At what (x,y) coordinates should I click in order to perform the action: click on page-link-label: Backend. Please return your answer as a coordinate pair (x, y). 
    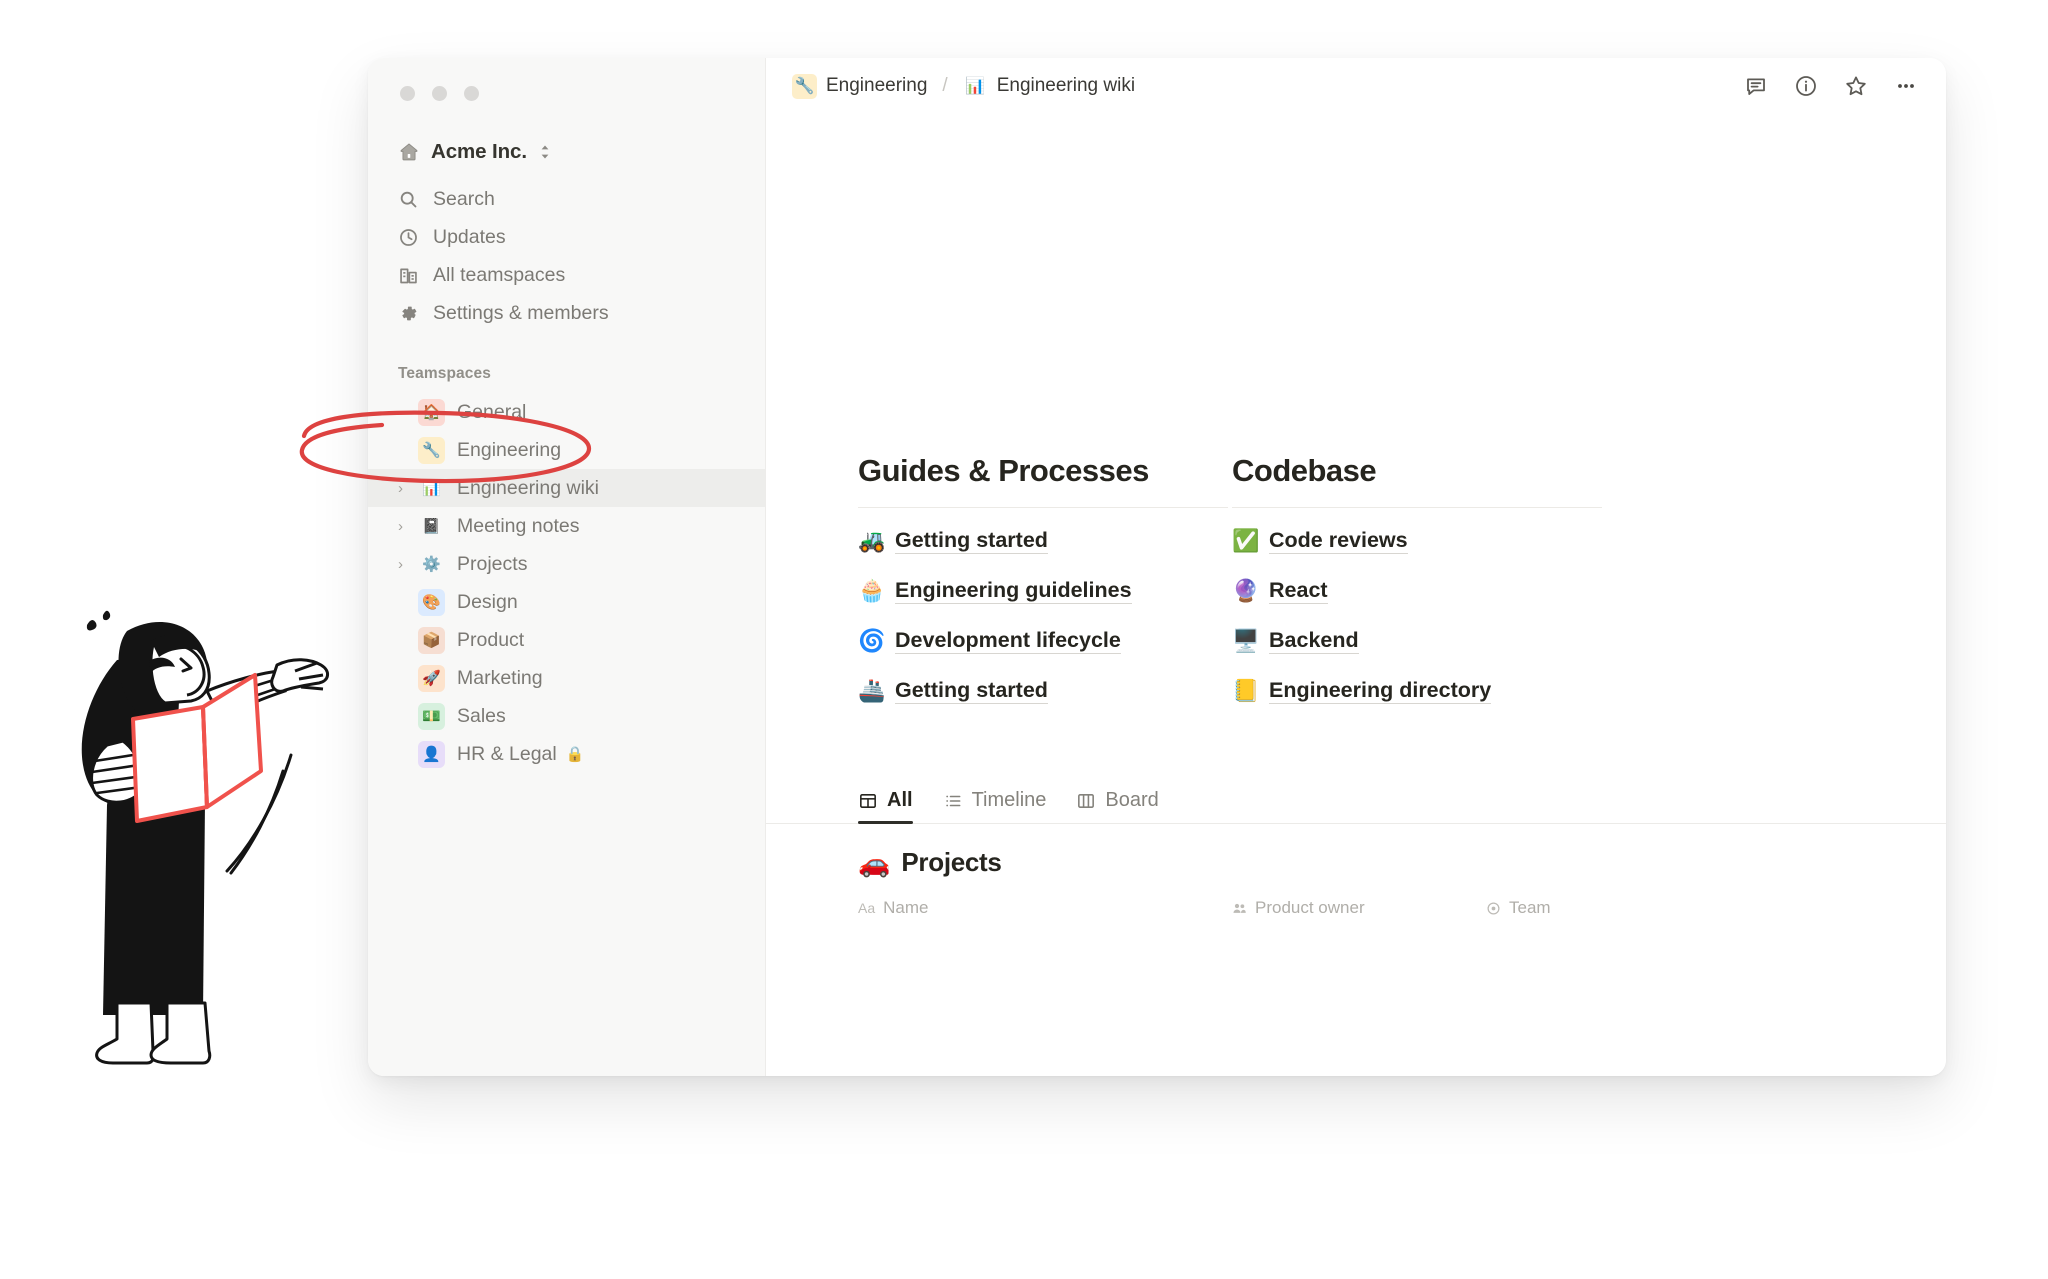
    Looking at the image, I should click on (1314, 641).